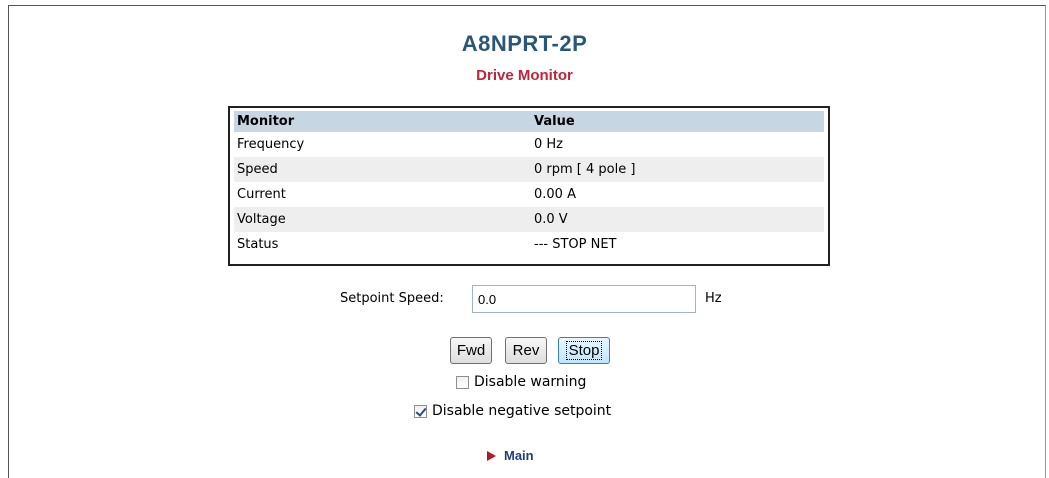 This screenshot has height=478, width=1049. Describe the element at coordinates (555, 194) in the screenshot. I see `row-value: 0.00 A` at that location.